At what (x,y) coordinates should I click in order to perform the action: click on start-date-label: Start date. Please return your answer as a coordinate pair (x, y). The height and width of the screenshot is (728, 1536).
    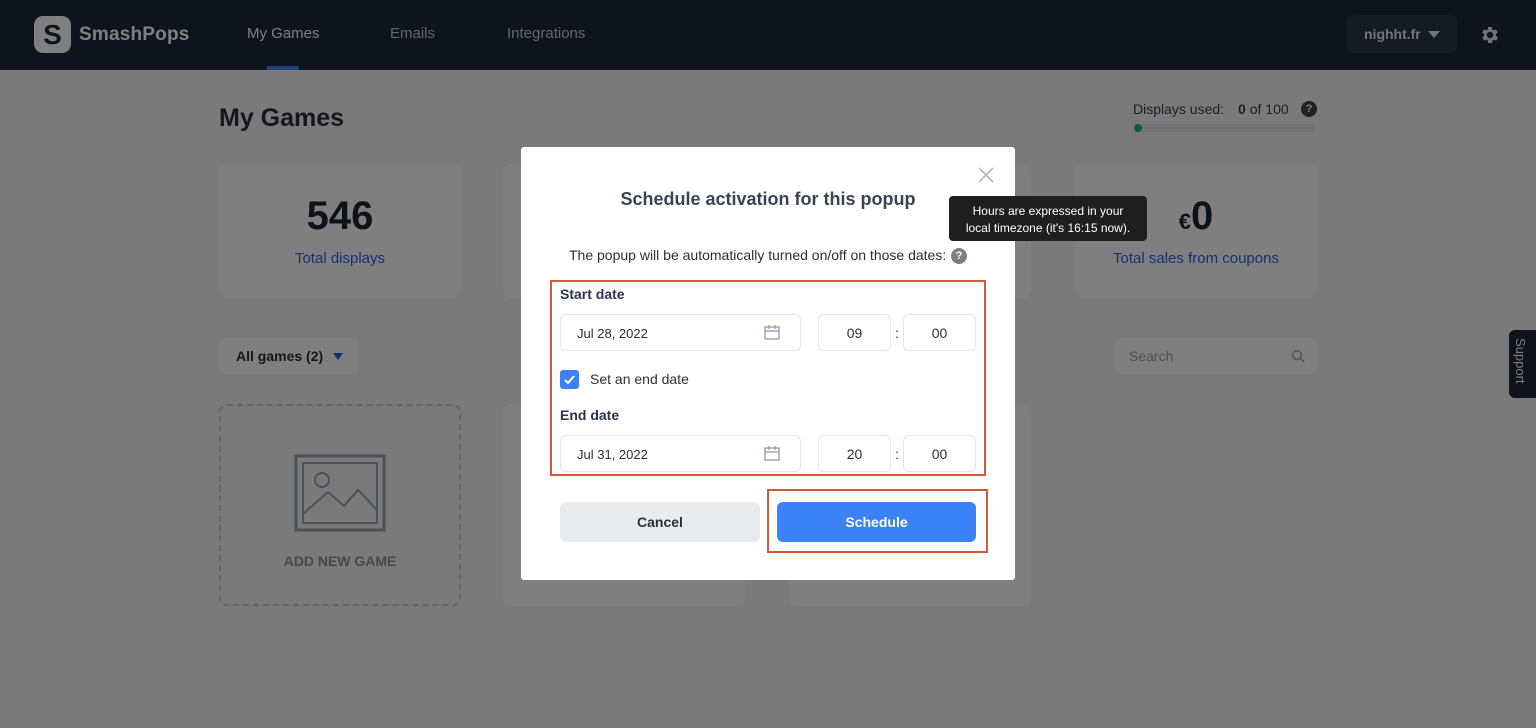
    Looking at the image, I should click on (592, 294).